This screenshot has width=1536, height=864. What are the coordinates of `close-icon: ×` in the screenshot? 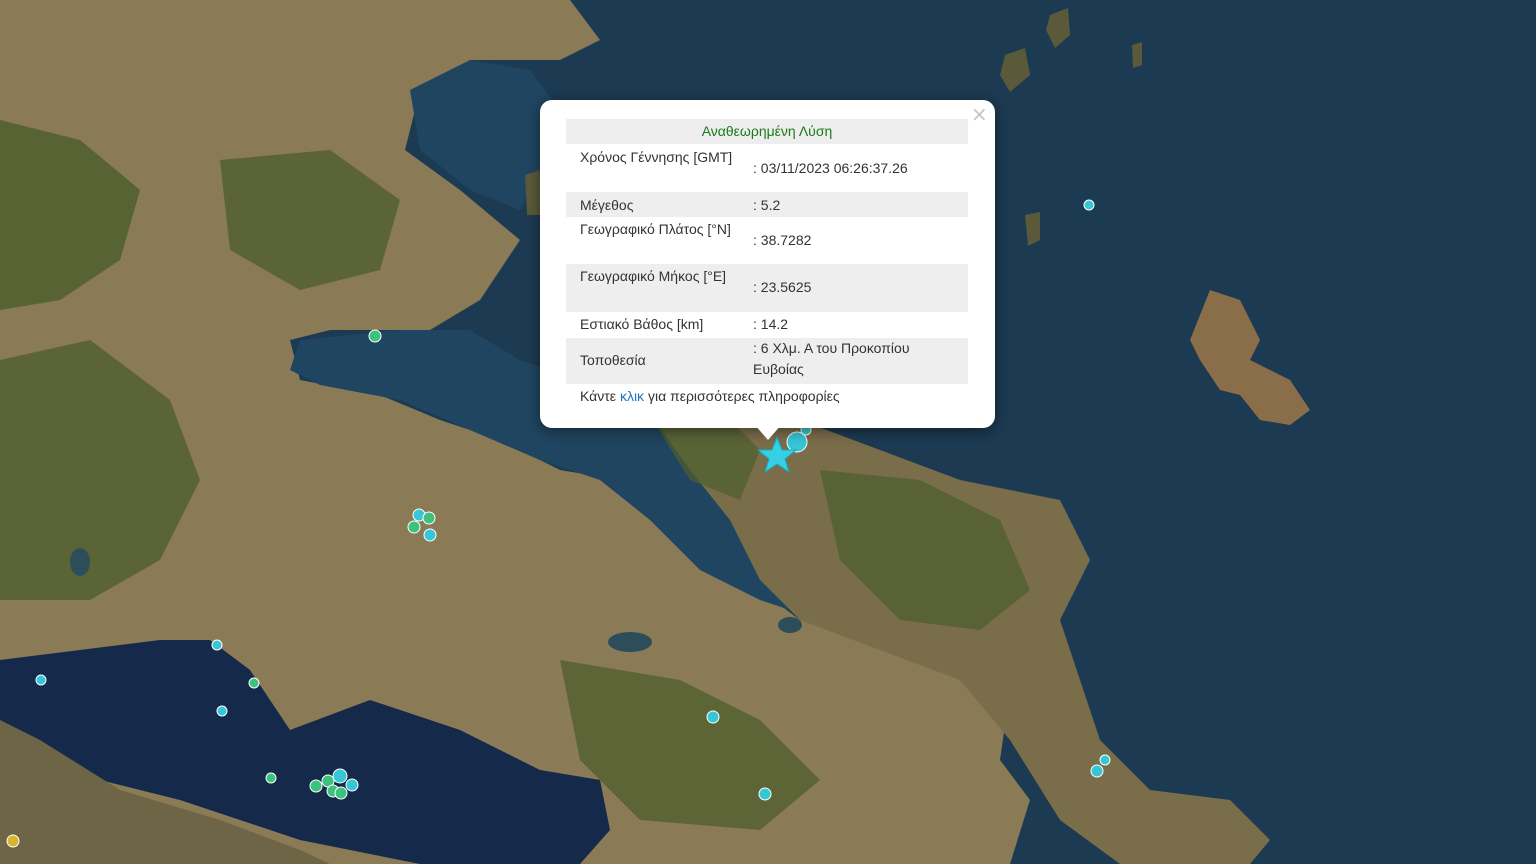 It's located at (979, 114).